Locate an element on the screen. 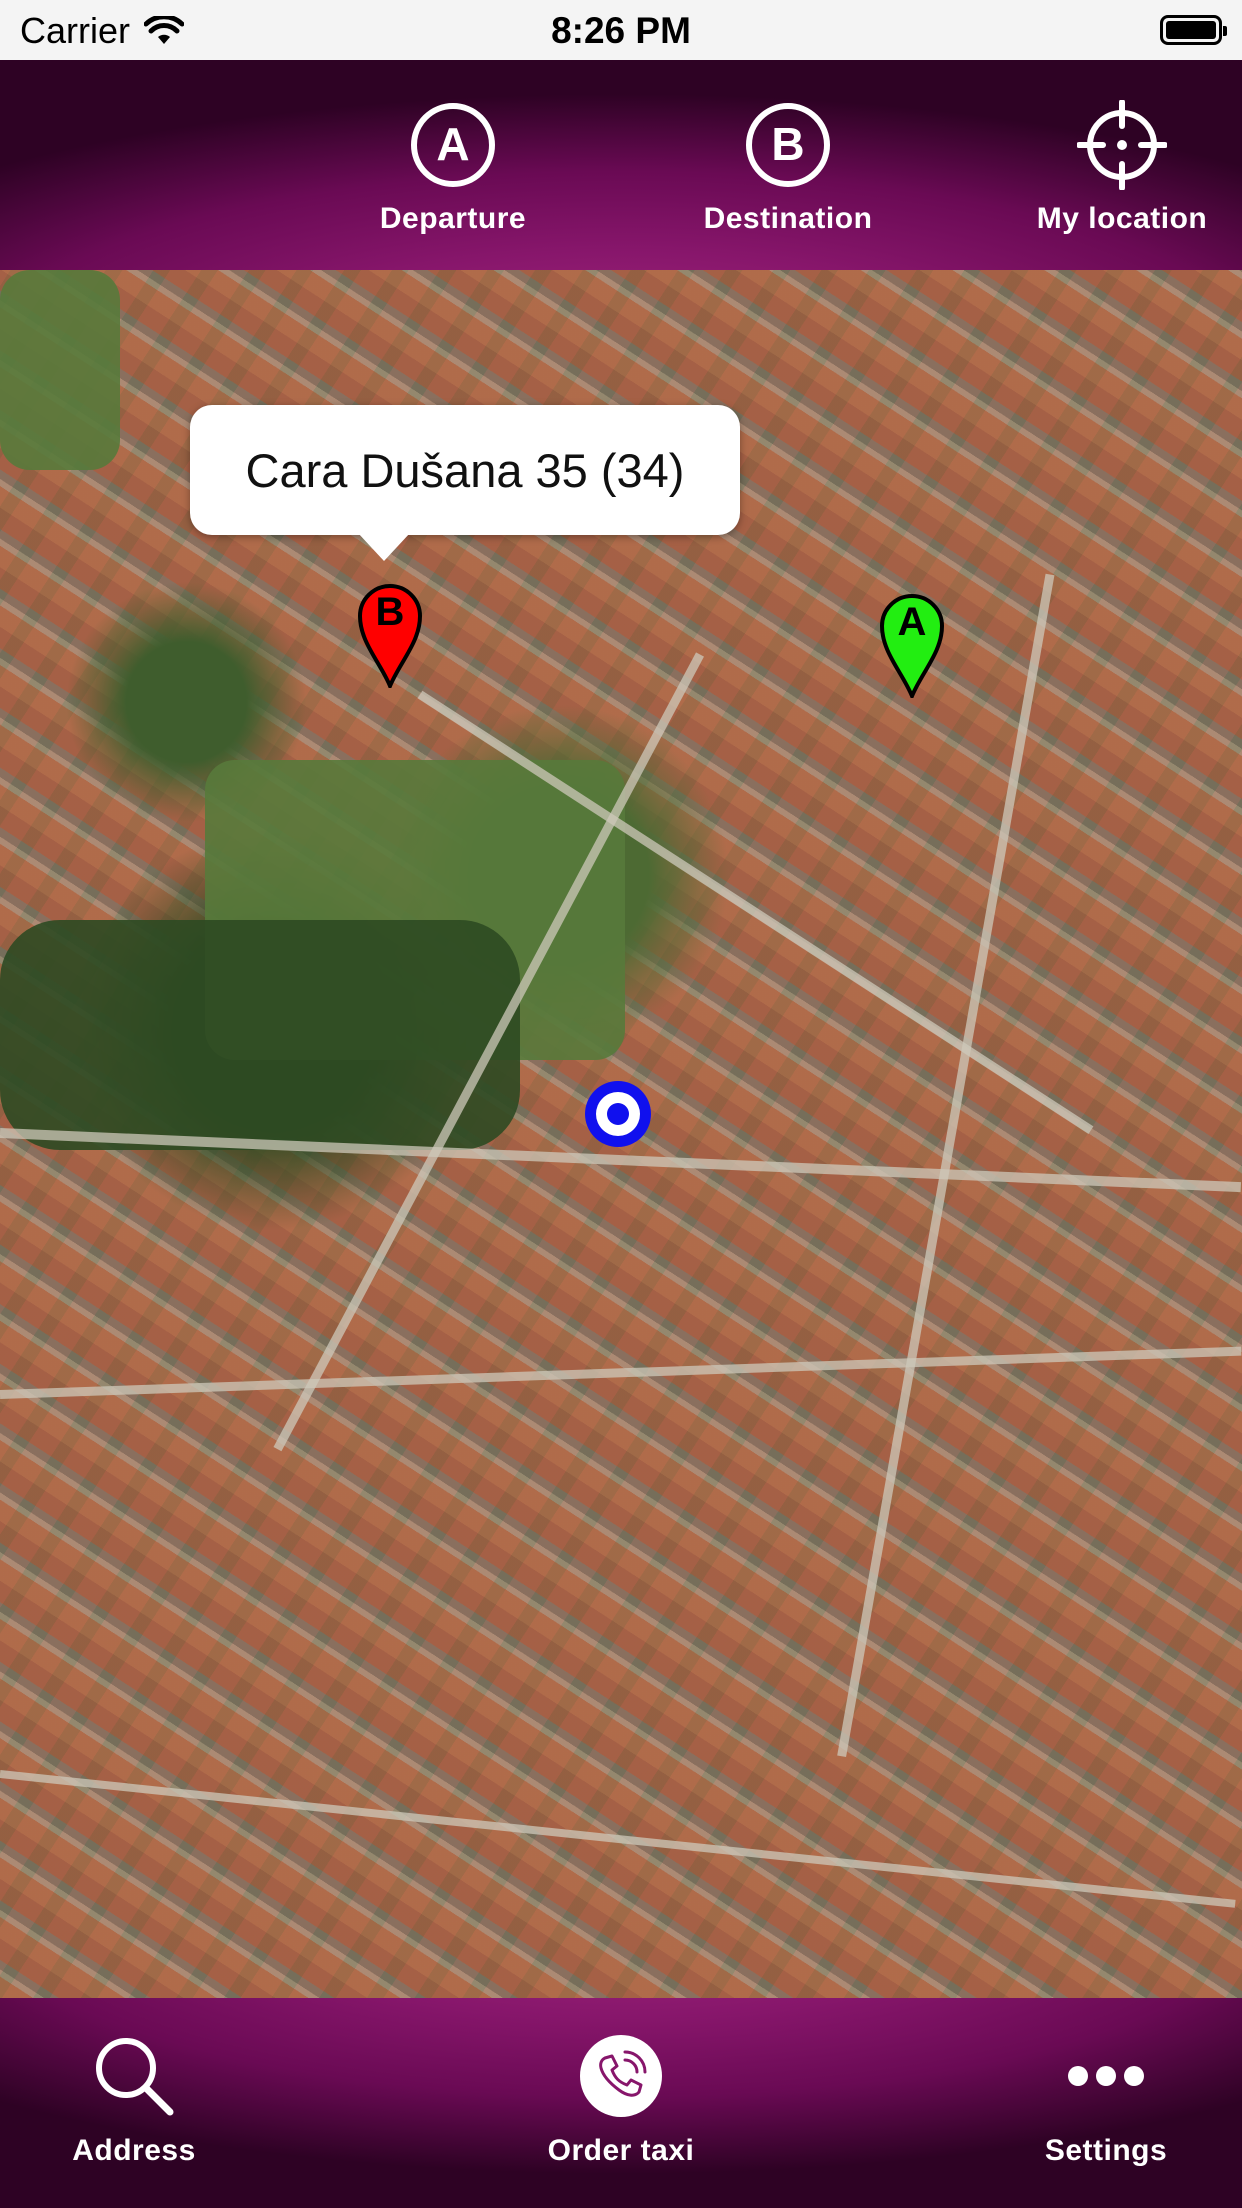  pin-b-label: B is located at coordinates (390, 612).